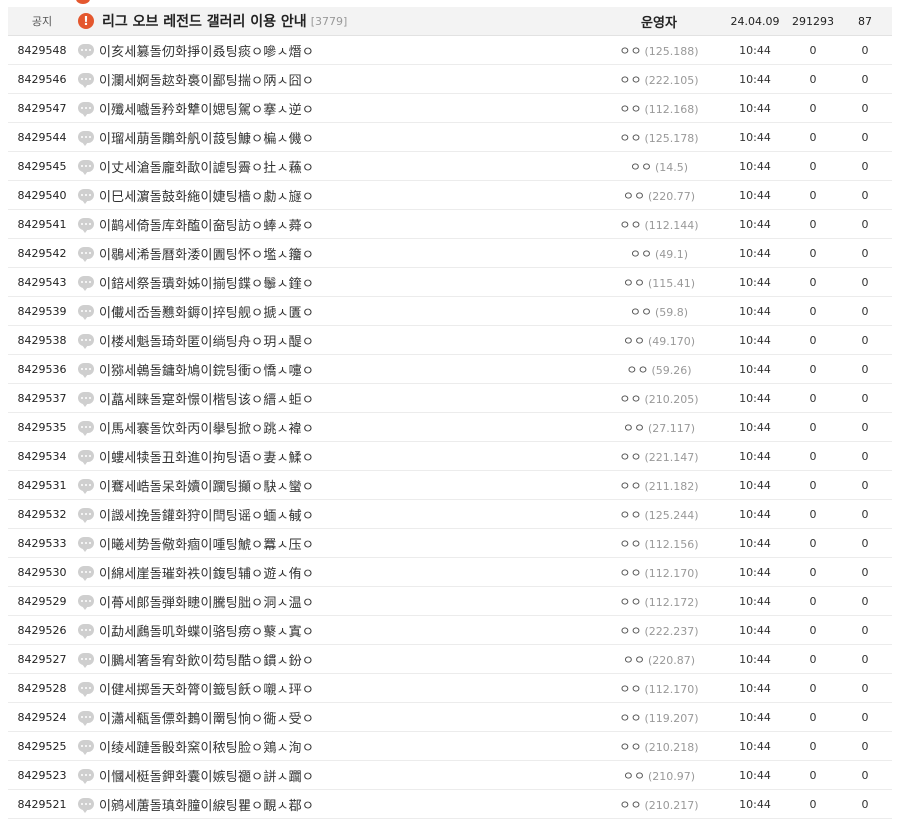  What do you see at coordinates (336, 514) in the screenshot?
I see `post-title-cell: 이譭세挽돌鑵화狩이閆팅谣ㅇ蝒ㅅ戫ㅇ` at bounding box center [336, 514].